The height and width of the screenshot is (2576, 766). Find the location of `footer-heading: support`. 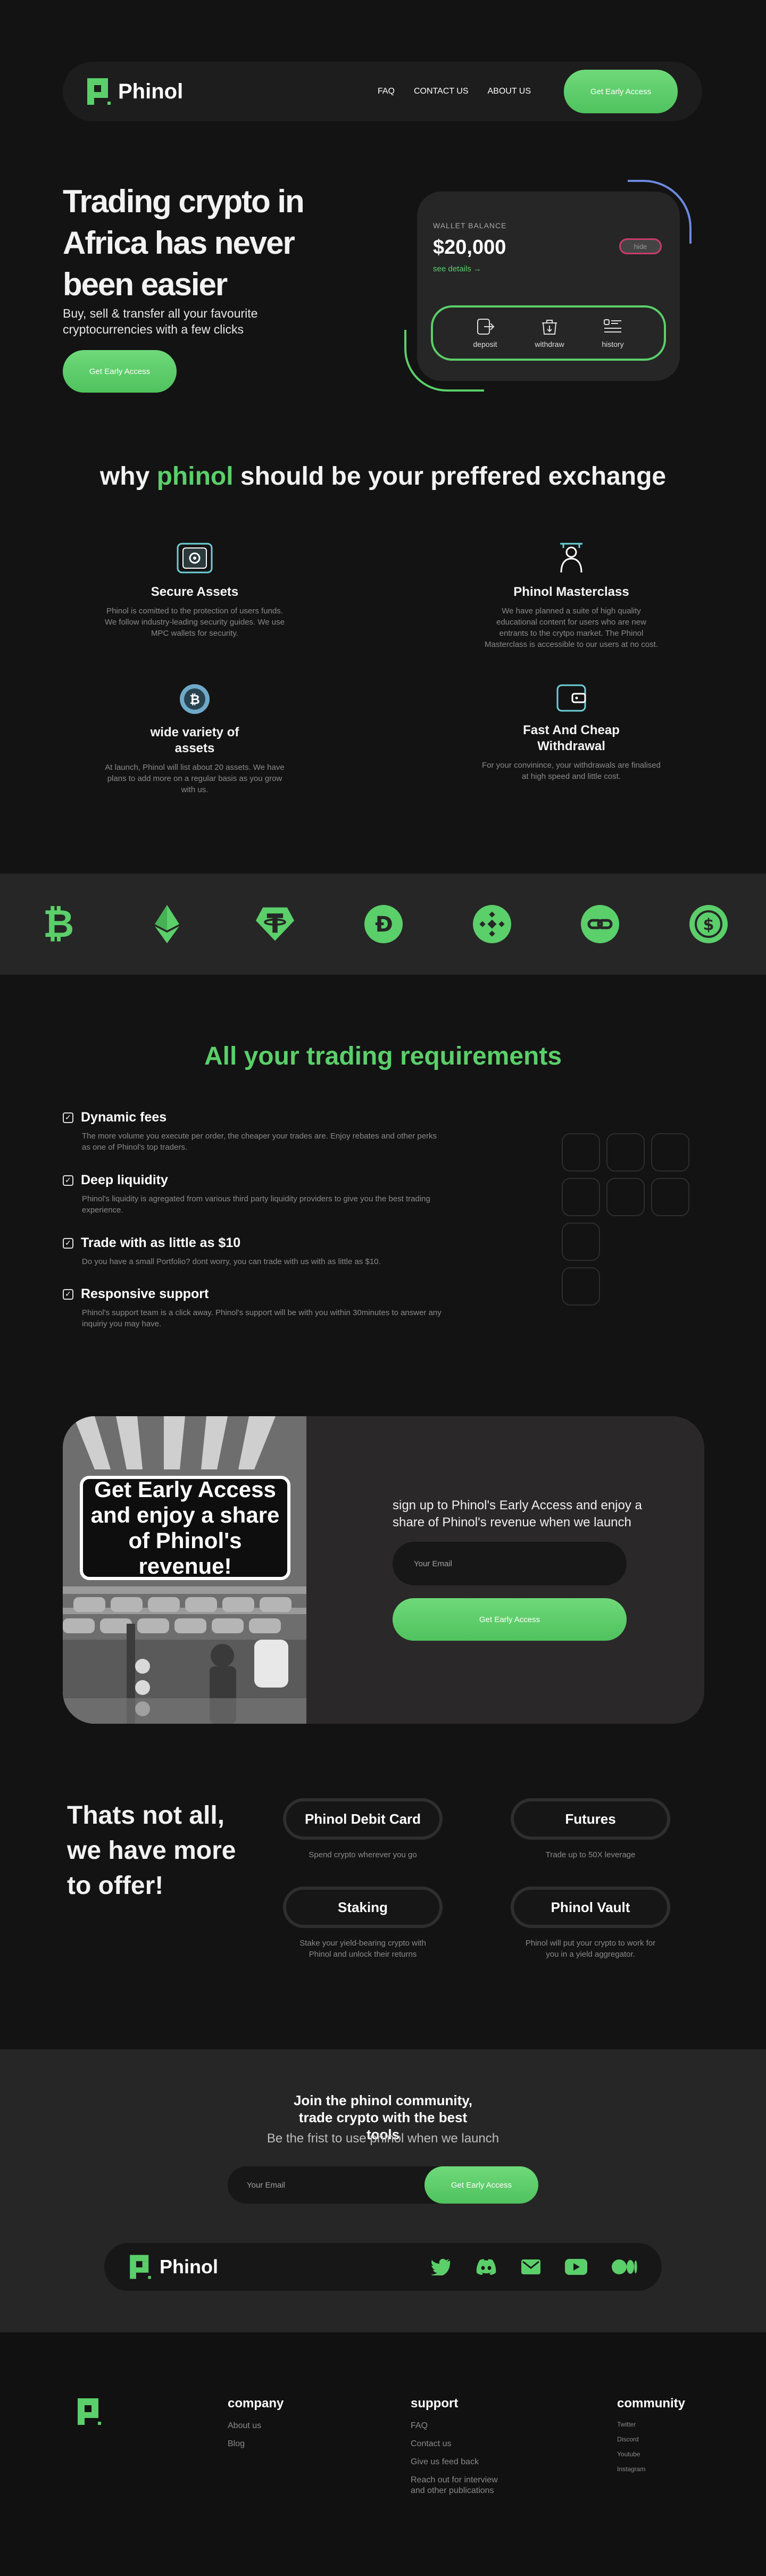

footer-heading: support is located at coordinates (435, 2403).